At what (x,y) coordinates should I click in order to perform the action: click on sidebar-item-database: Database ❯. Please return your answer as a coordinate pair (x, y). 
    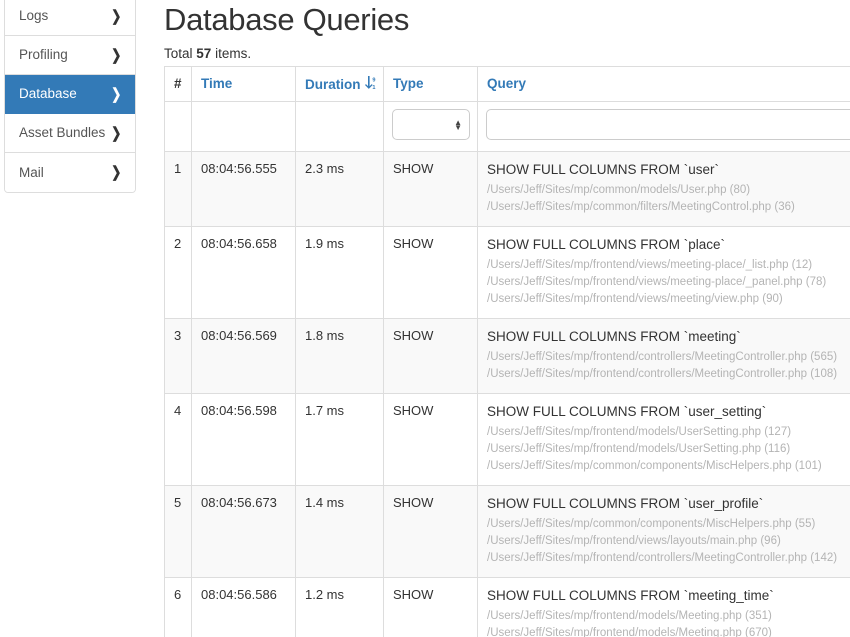
    Looking at the image, I should click on (70, 94).